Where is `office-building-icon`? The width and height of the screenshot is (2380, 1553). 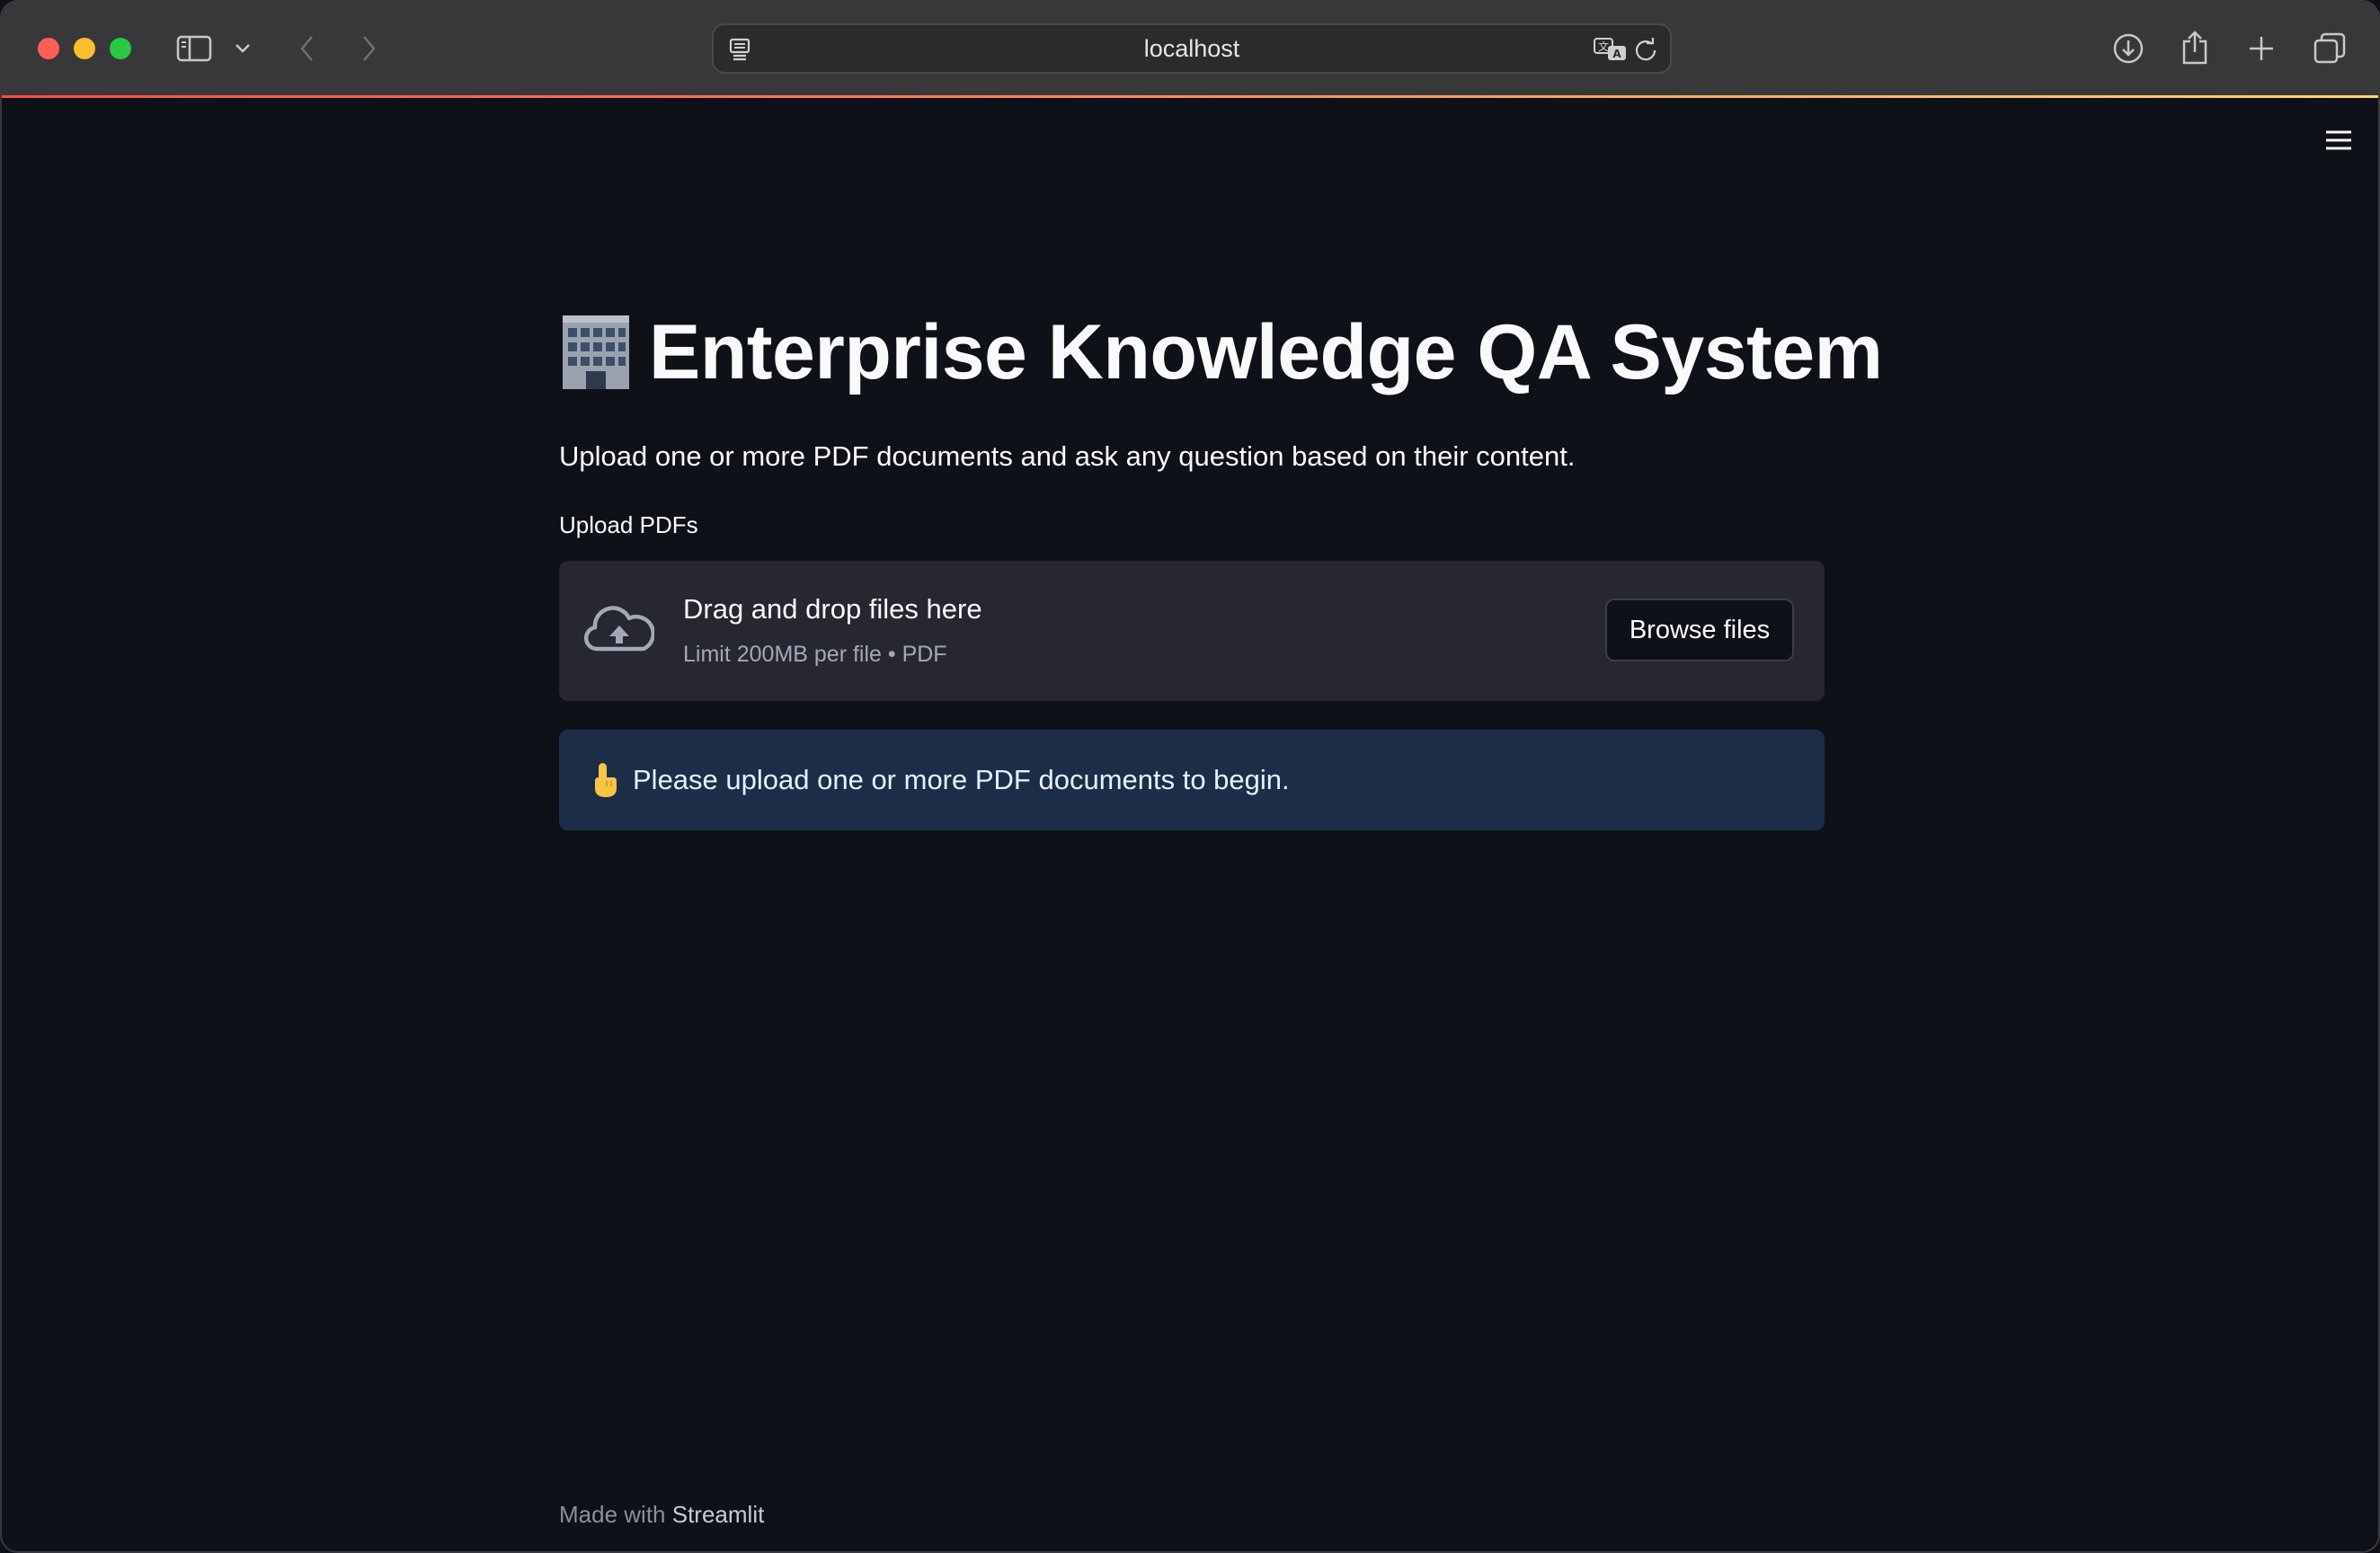
office-building-icon is located at coordinates (596, 352).